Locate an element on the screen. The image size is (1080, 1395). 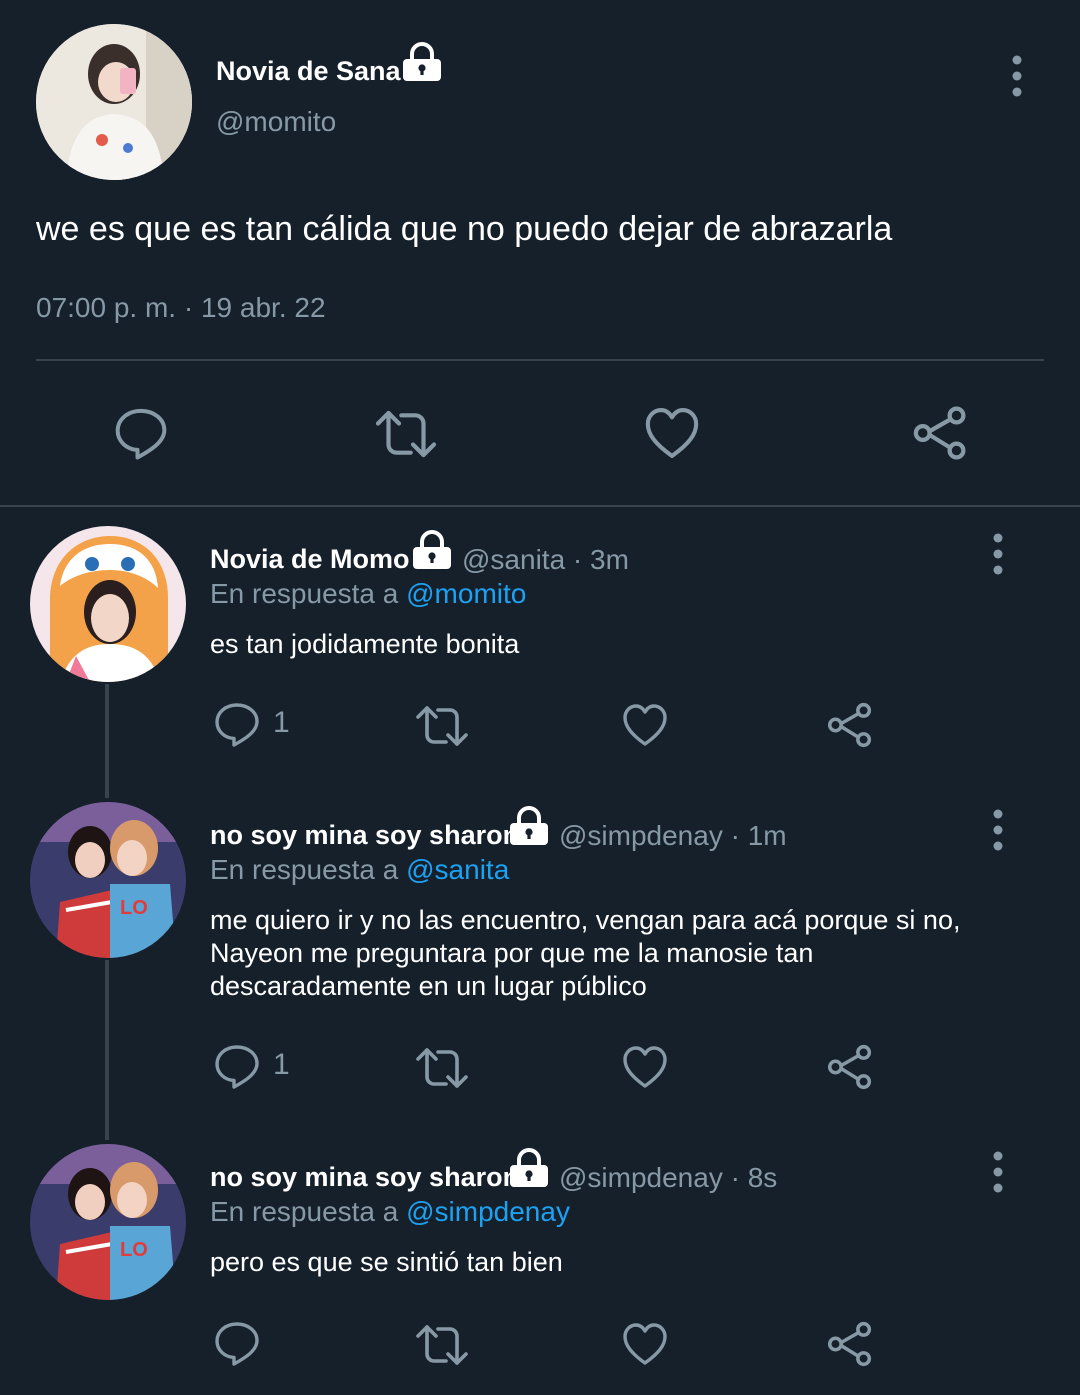
mention-link: @simpdenay is located at coordinates (488, 1211).